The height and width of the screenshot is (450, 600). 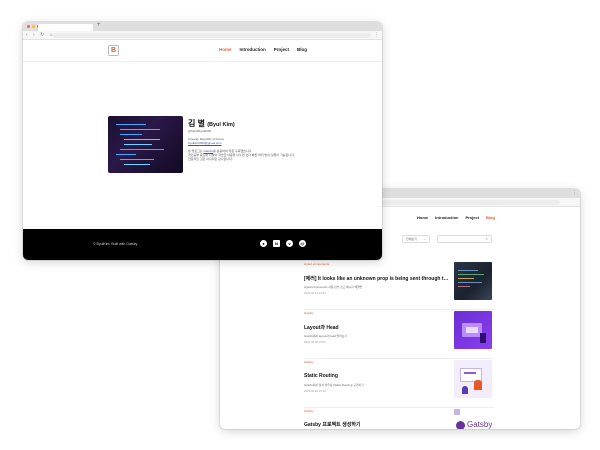 I want to click on post-date: 2023.02.13 12:00, so click(x=315, y=293).